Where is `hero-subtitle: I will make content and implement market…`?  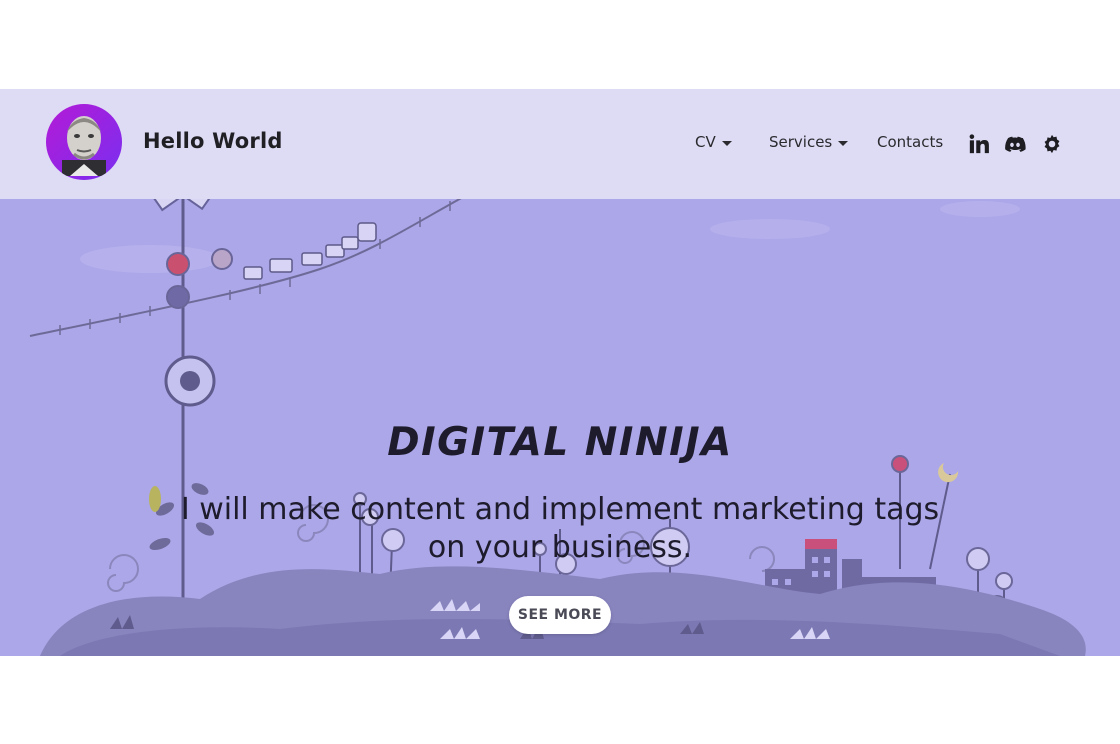
hero-subtitle: I will make content and implement market… is located at coordinates (560, 528).